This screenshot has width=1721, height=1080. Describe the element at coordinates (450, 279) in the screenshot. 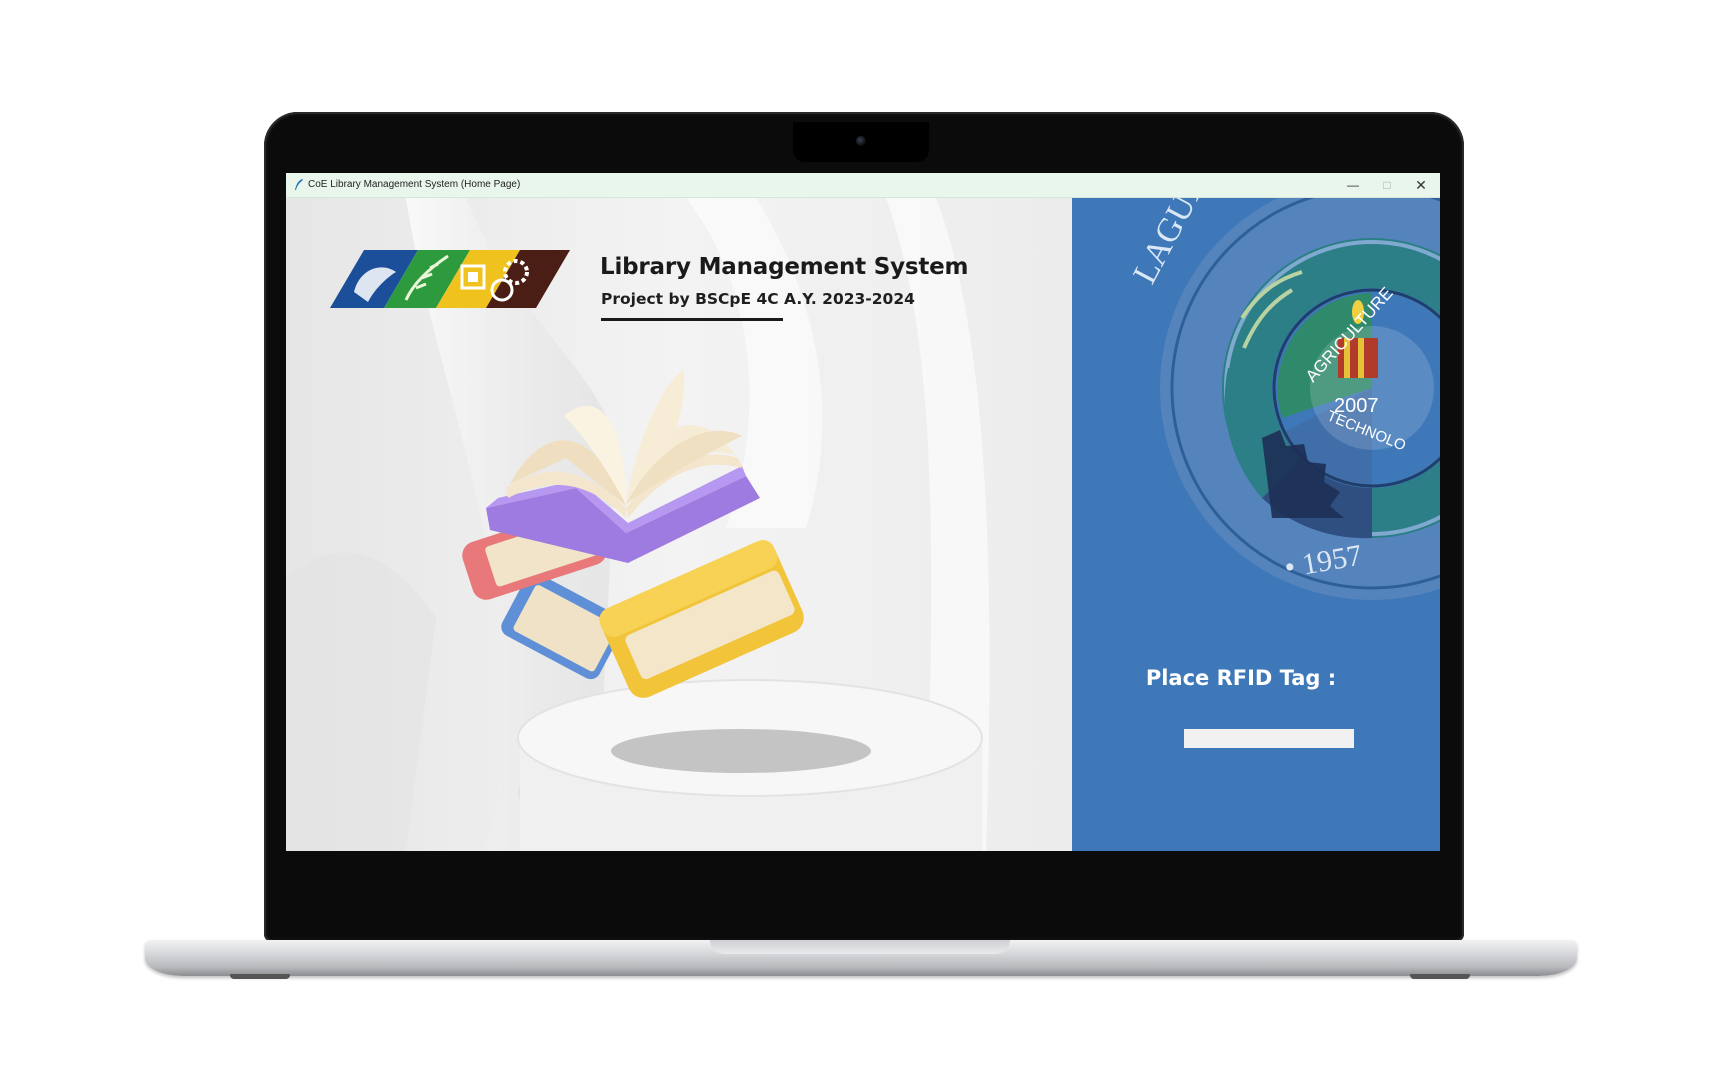

I see `coe-department-logo` at that location.